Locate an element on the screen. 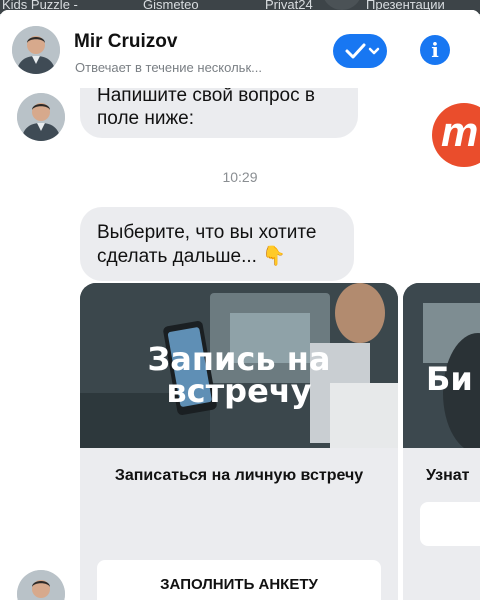 This screenshot has height=600, width=480. background-circle is located at coordinates (342, 5).